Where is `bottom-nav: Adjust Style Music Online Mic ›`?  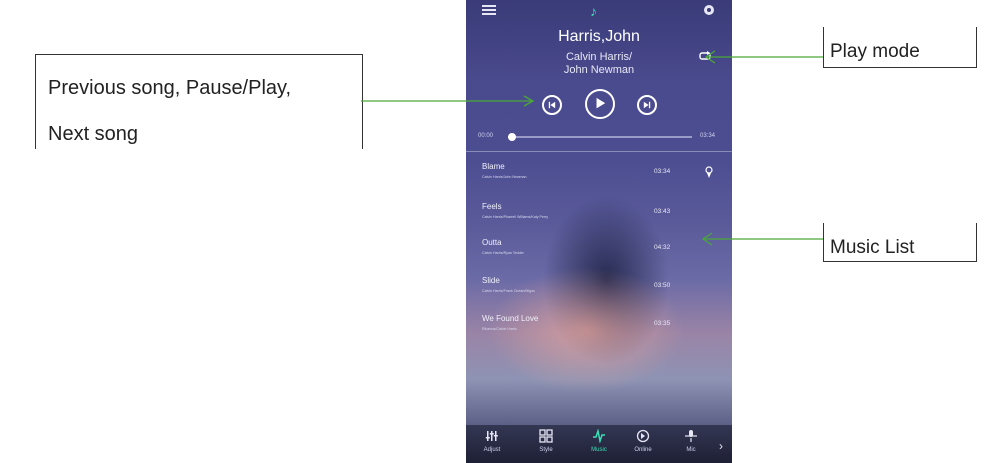
bottom-nav: Adjust Style Music Online Mic › is located at coordinates (599, 444).